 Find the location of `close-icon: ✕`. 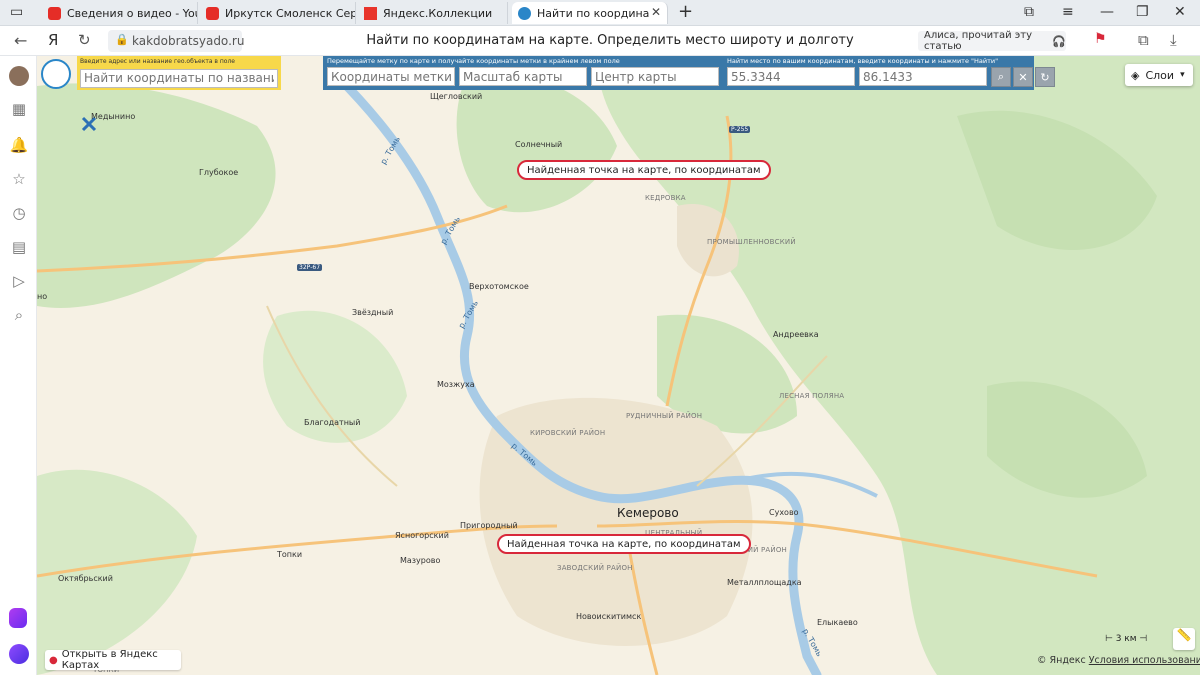

close-icon: ✕ is located at coordinates (1023, 77).